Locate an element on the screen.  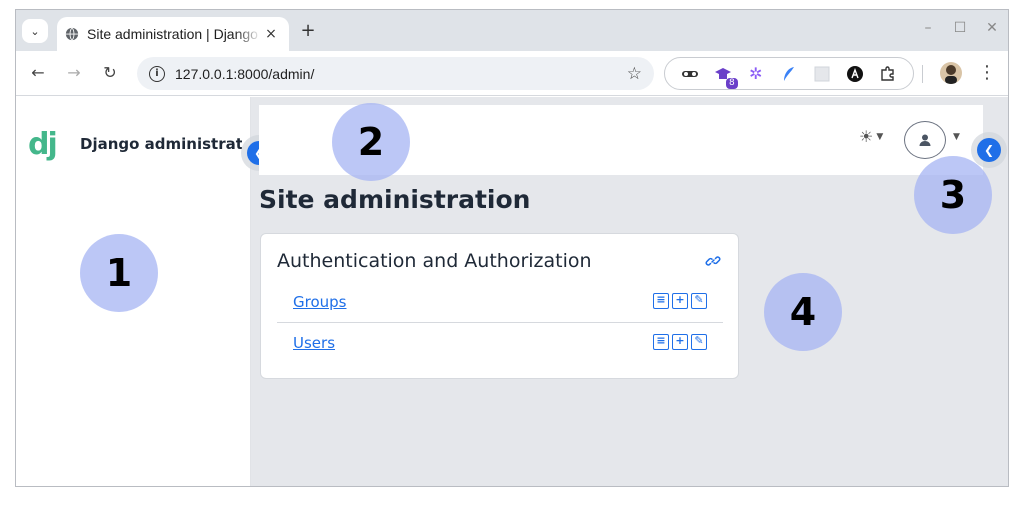
feather-extension-icon is located at coordinates (789, 74).